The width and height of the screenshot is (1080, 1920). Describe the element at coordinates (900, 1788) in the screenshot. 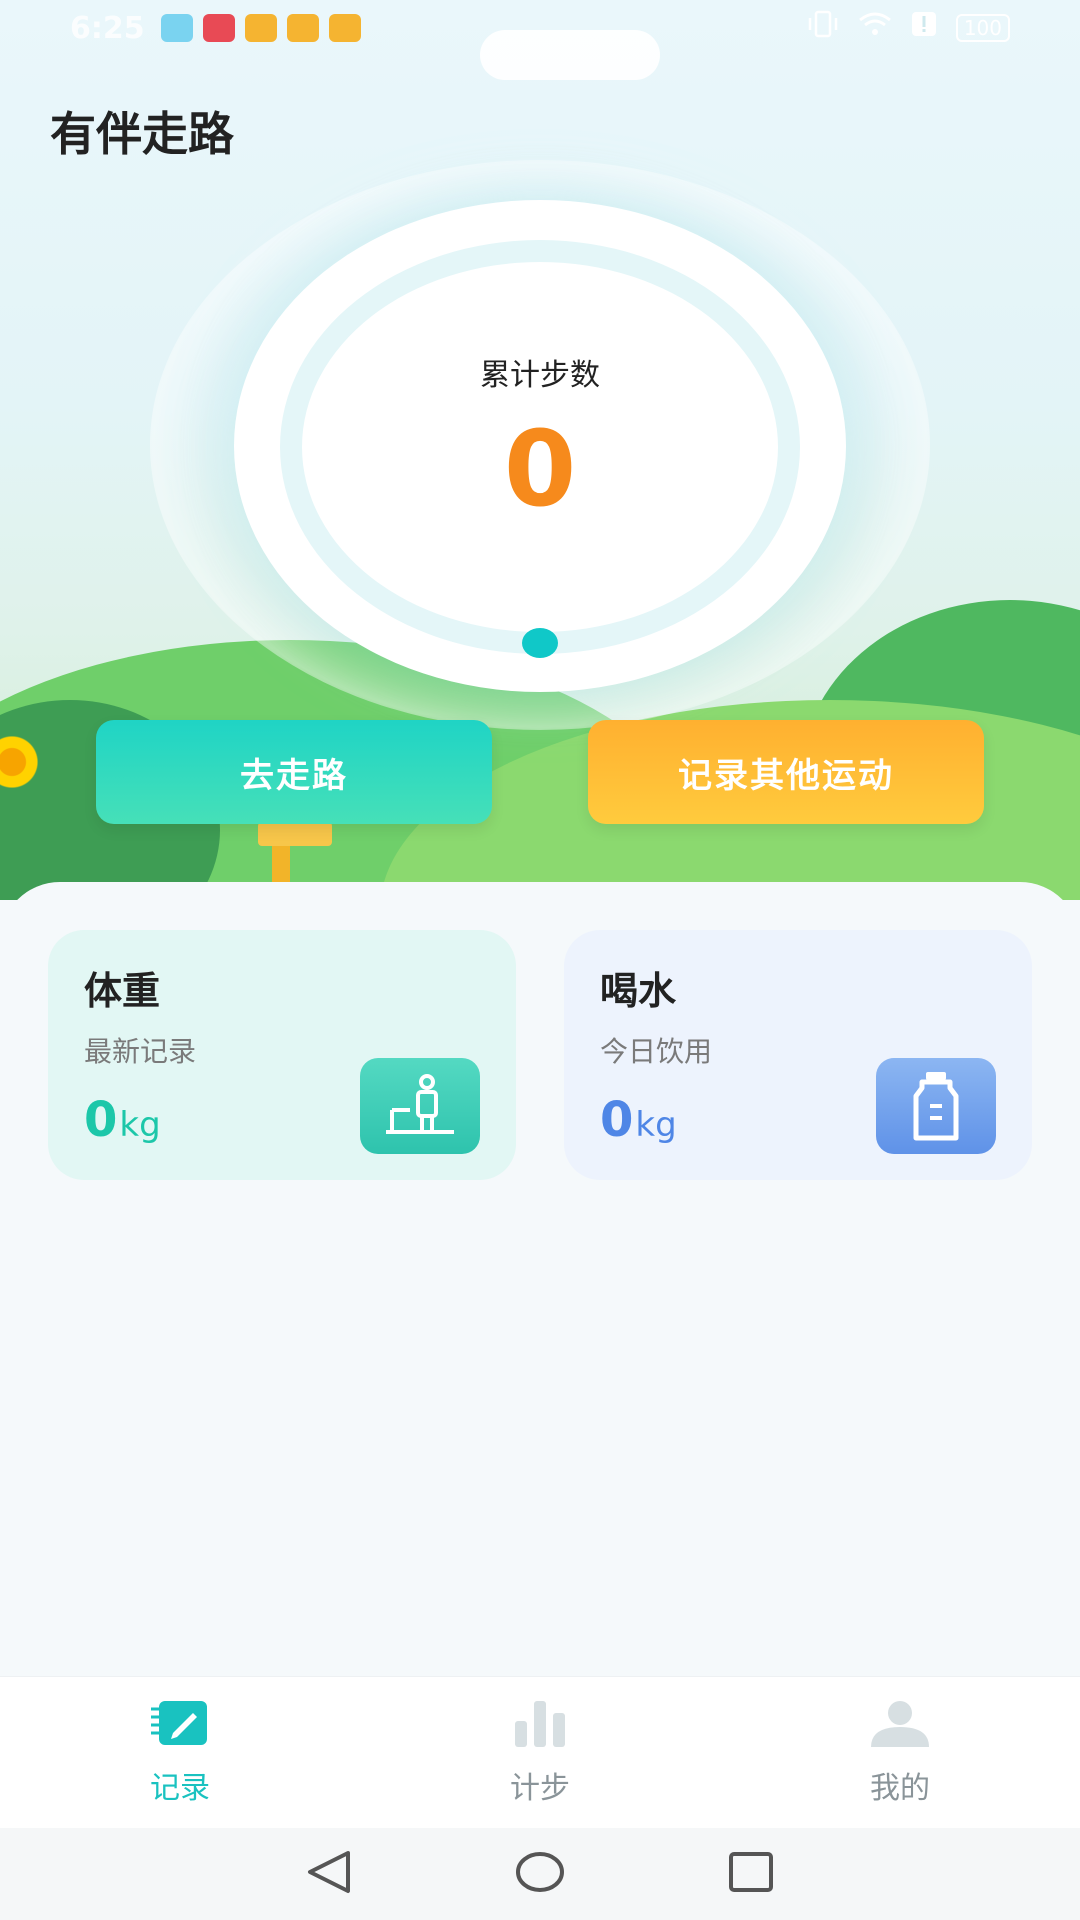

I see `tab-profile-label: 我的` at that location.